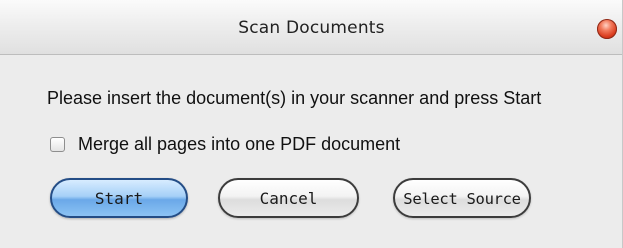  What do you see at coordinates (119, 198) in the screenshot?
I see `start-button: Start` at bounding box center [119, 198].